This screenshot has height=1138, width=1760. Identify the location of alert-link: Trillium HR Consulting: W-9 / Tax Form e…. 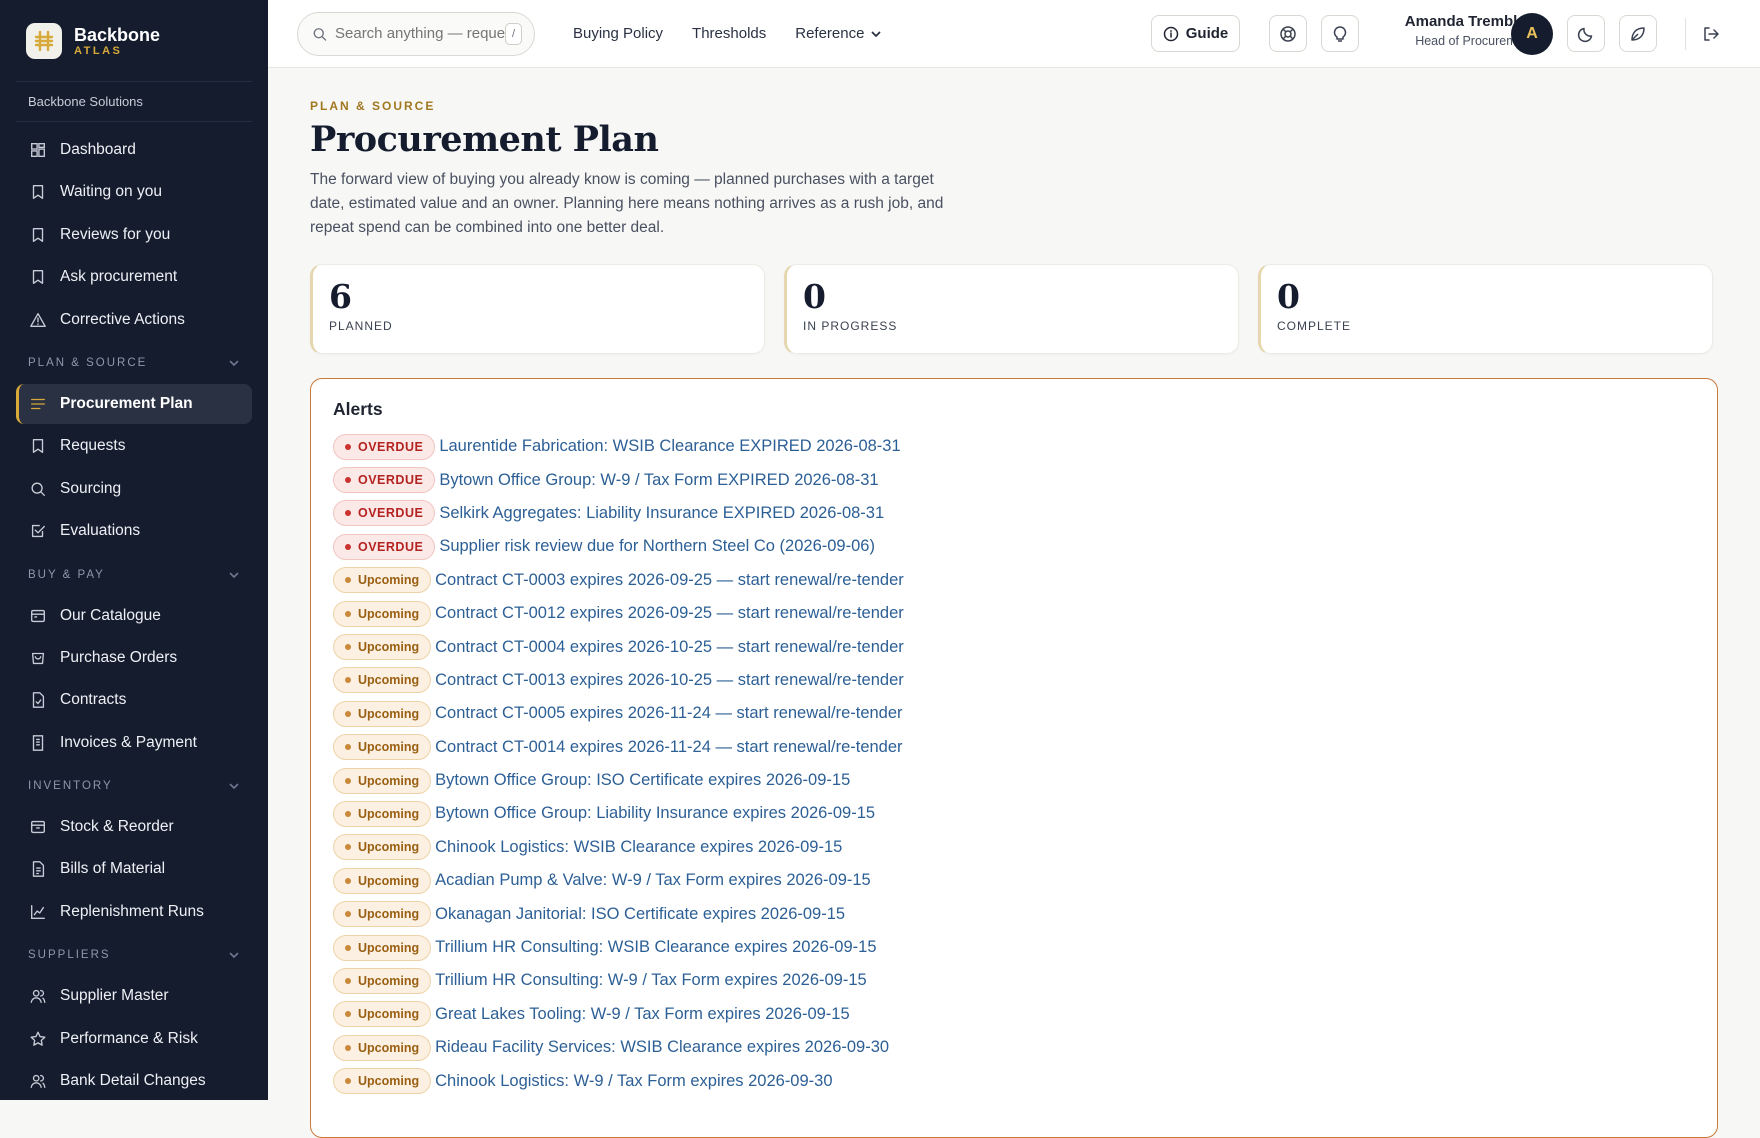
(651, 980).